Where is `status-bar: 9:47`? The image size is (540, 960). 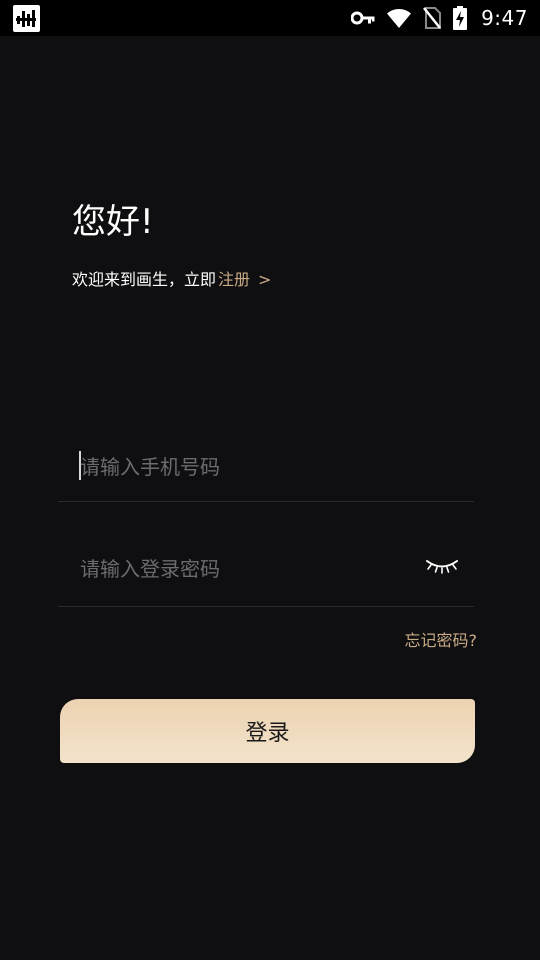
status-bar: 9:47 is located at coordinates (270, 18).